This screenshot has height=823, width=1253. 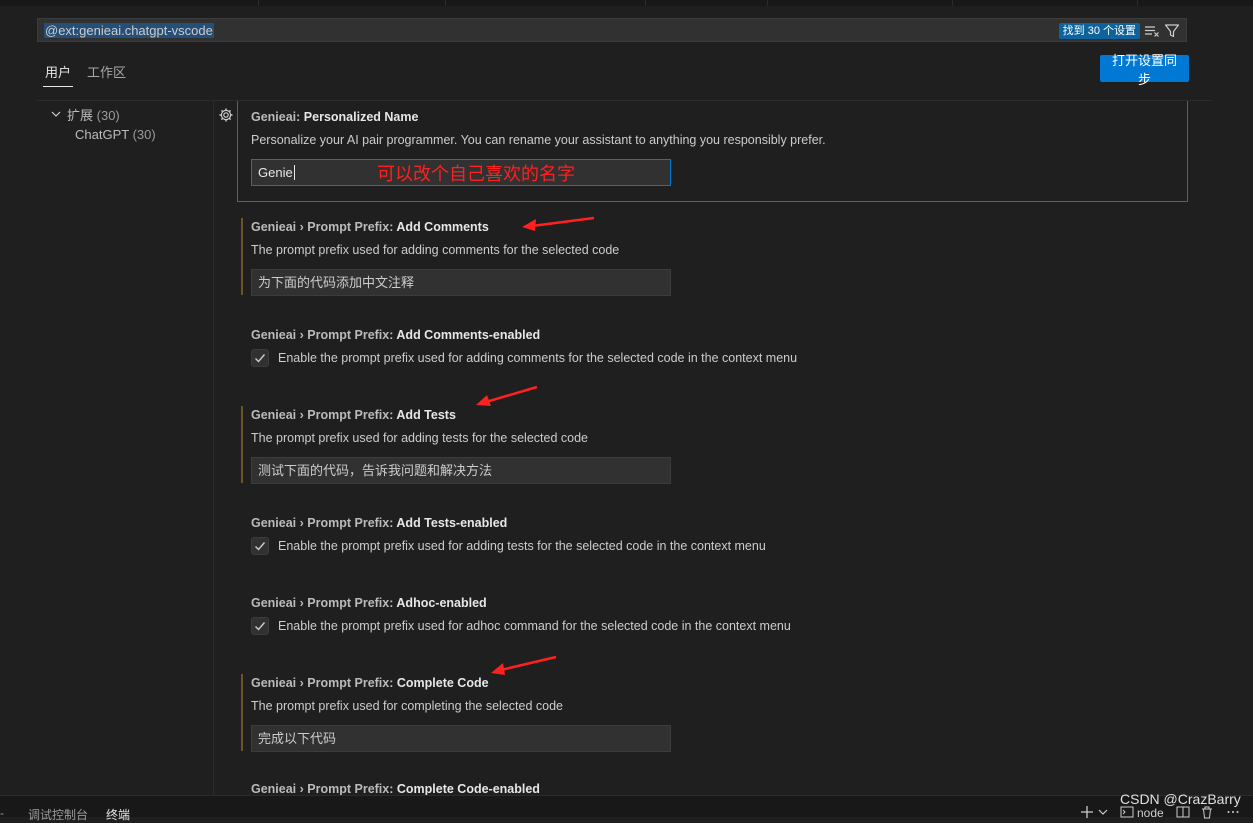 I want to click on toc-item-chatgpt: ChatGPT (30), so click(x=115, y=134).